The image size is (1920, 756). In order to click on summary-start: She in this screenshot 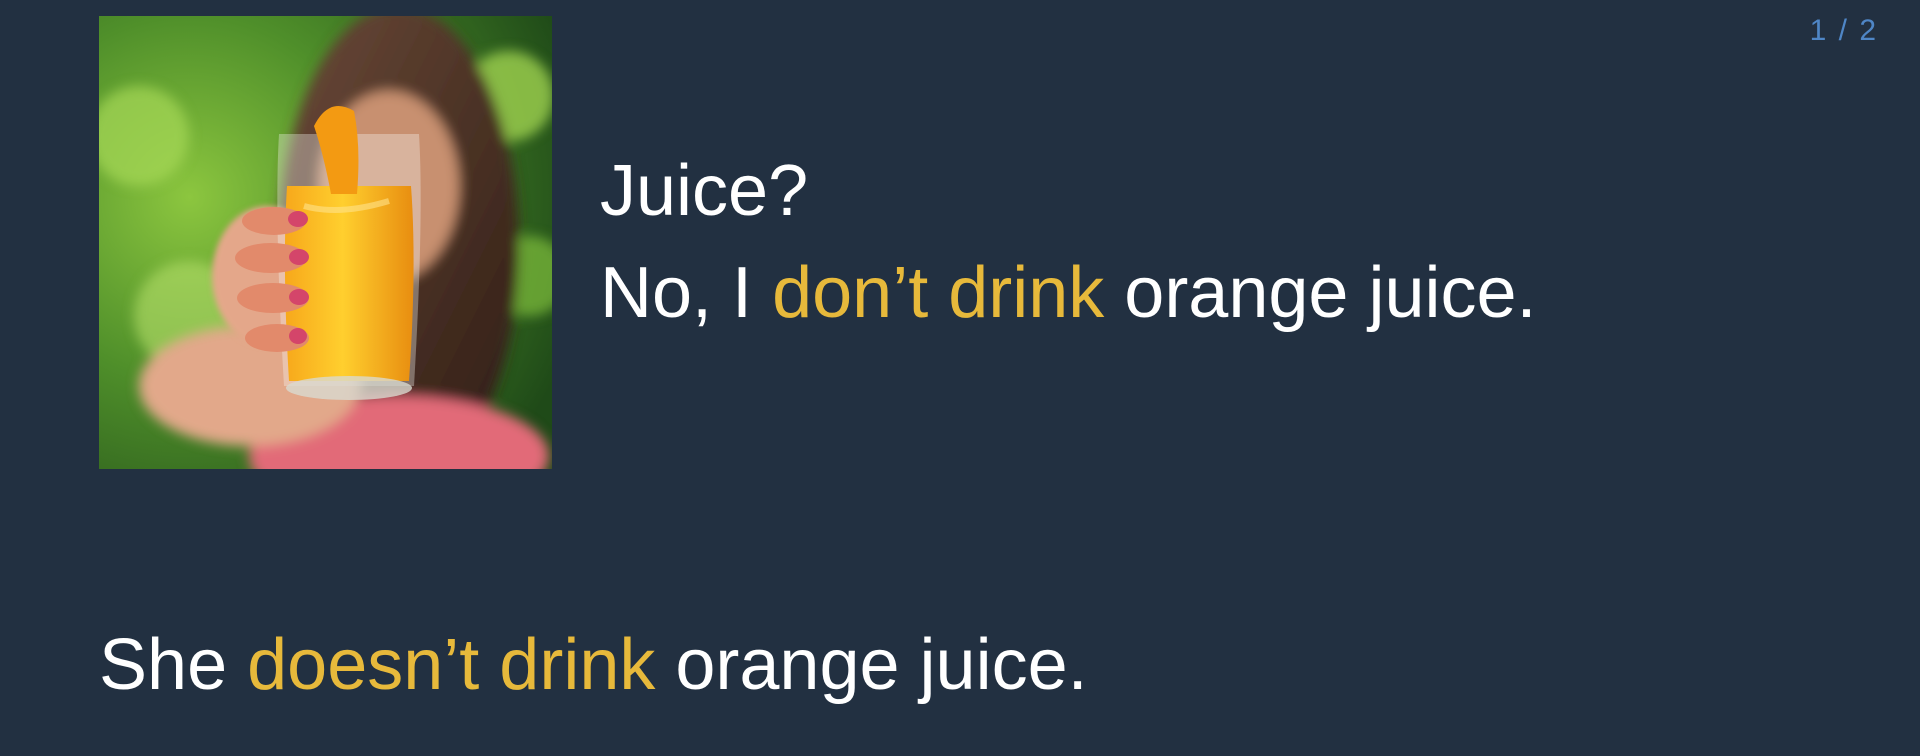, I will do `click(173, 665)`.